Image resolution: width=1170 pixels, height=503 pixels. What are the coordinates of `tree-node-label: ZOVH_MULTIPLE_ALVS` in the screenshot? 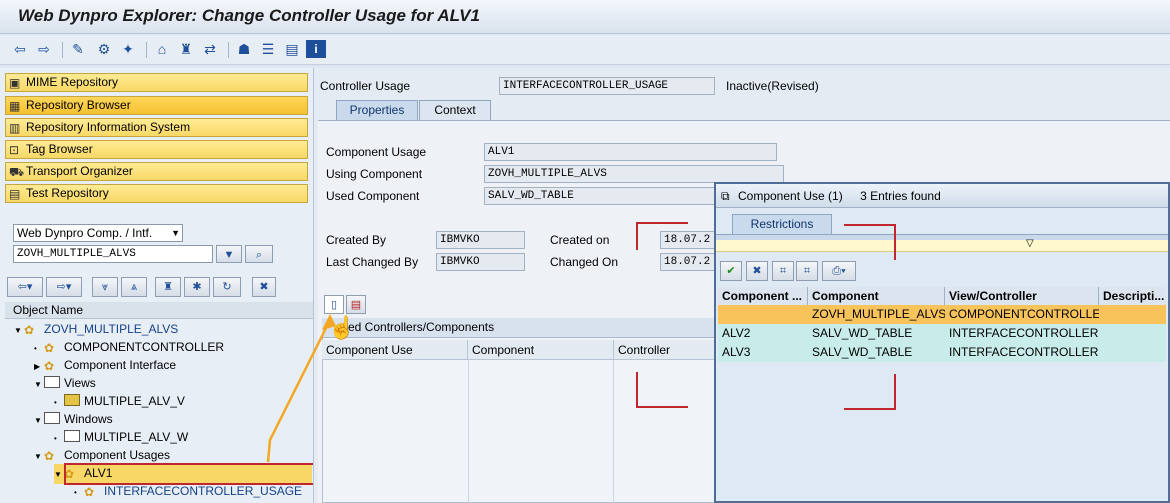 It's located at (111, 329).